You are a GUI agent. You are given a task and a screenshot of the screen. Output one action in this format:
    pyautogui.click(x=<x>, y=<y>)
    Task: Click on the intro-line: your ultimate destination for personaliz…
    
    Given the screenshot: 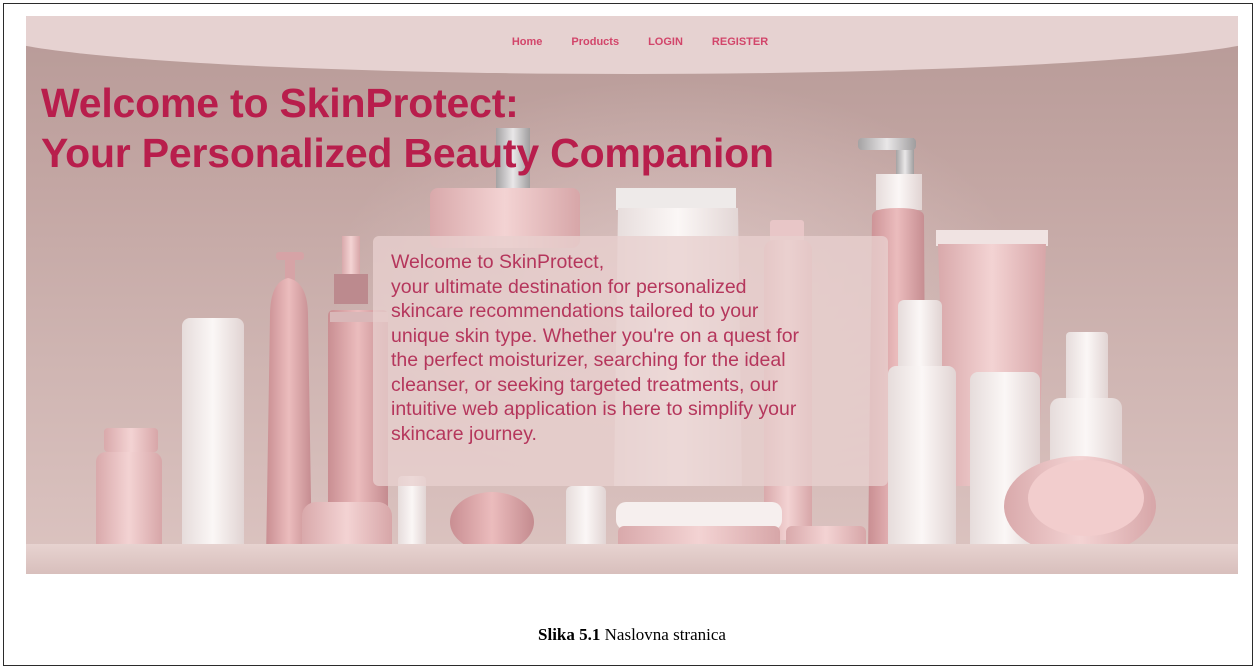 What is the action you would take?
    pyautogui.click(x=569, y=286)
    